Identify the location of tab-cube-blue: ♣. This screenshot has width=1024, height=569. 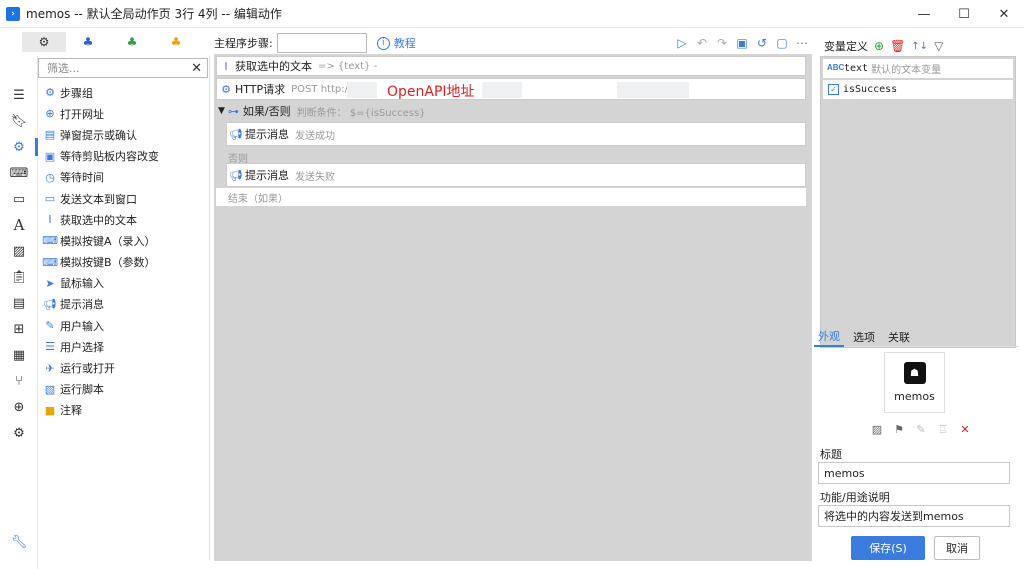
(88, 42).